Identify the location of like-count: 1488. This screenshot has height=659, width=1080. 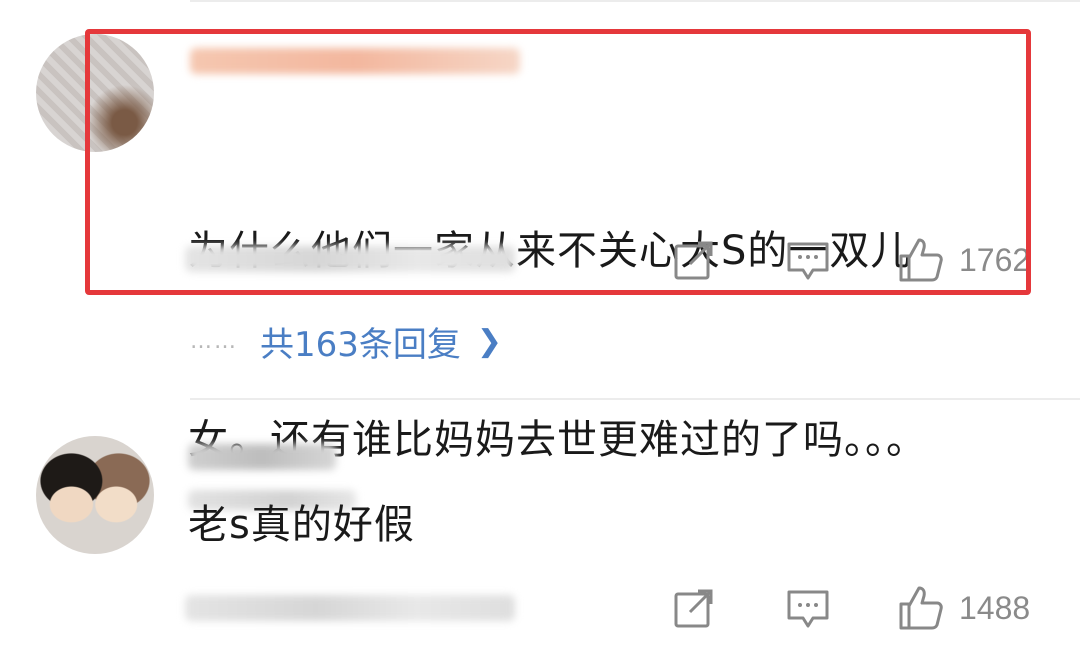
(995, 607).